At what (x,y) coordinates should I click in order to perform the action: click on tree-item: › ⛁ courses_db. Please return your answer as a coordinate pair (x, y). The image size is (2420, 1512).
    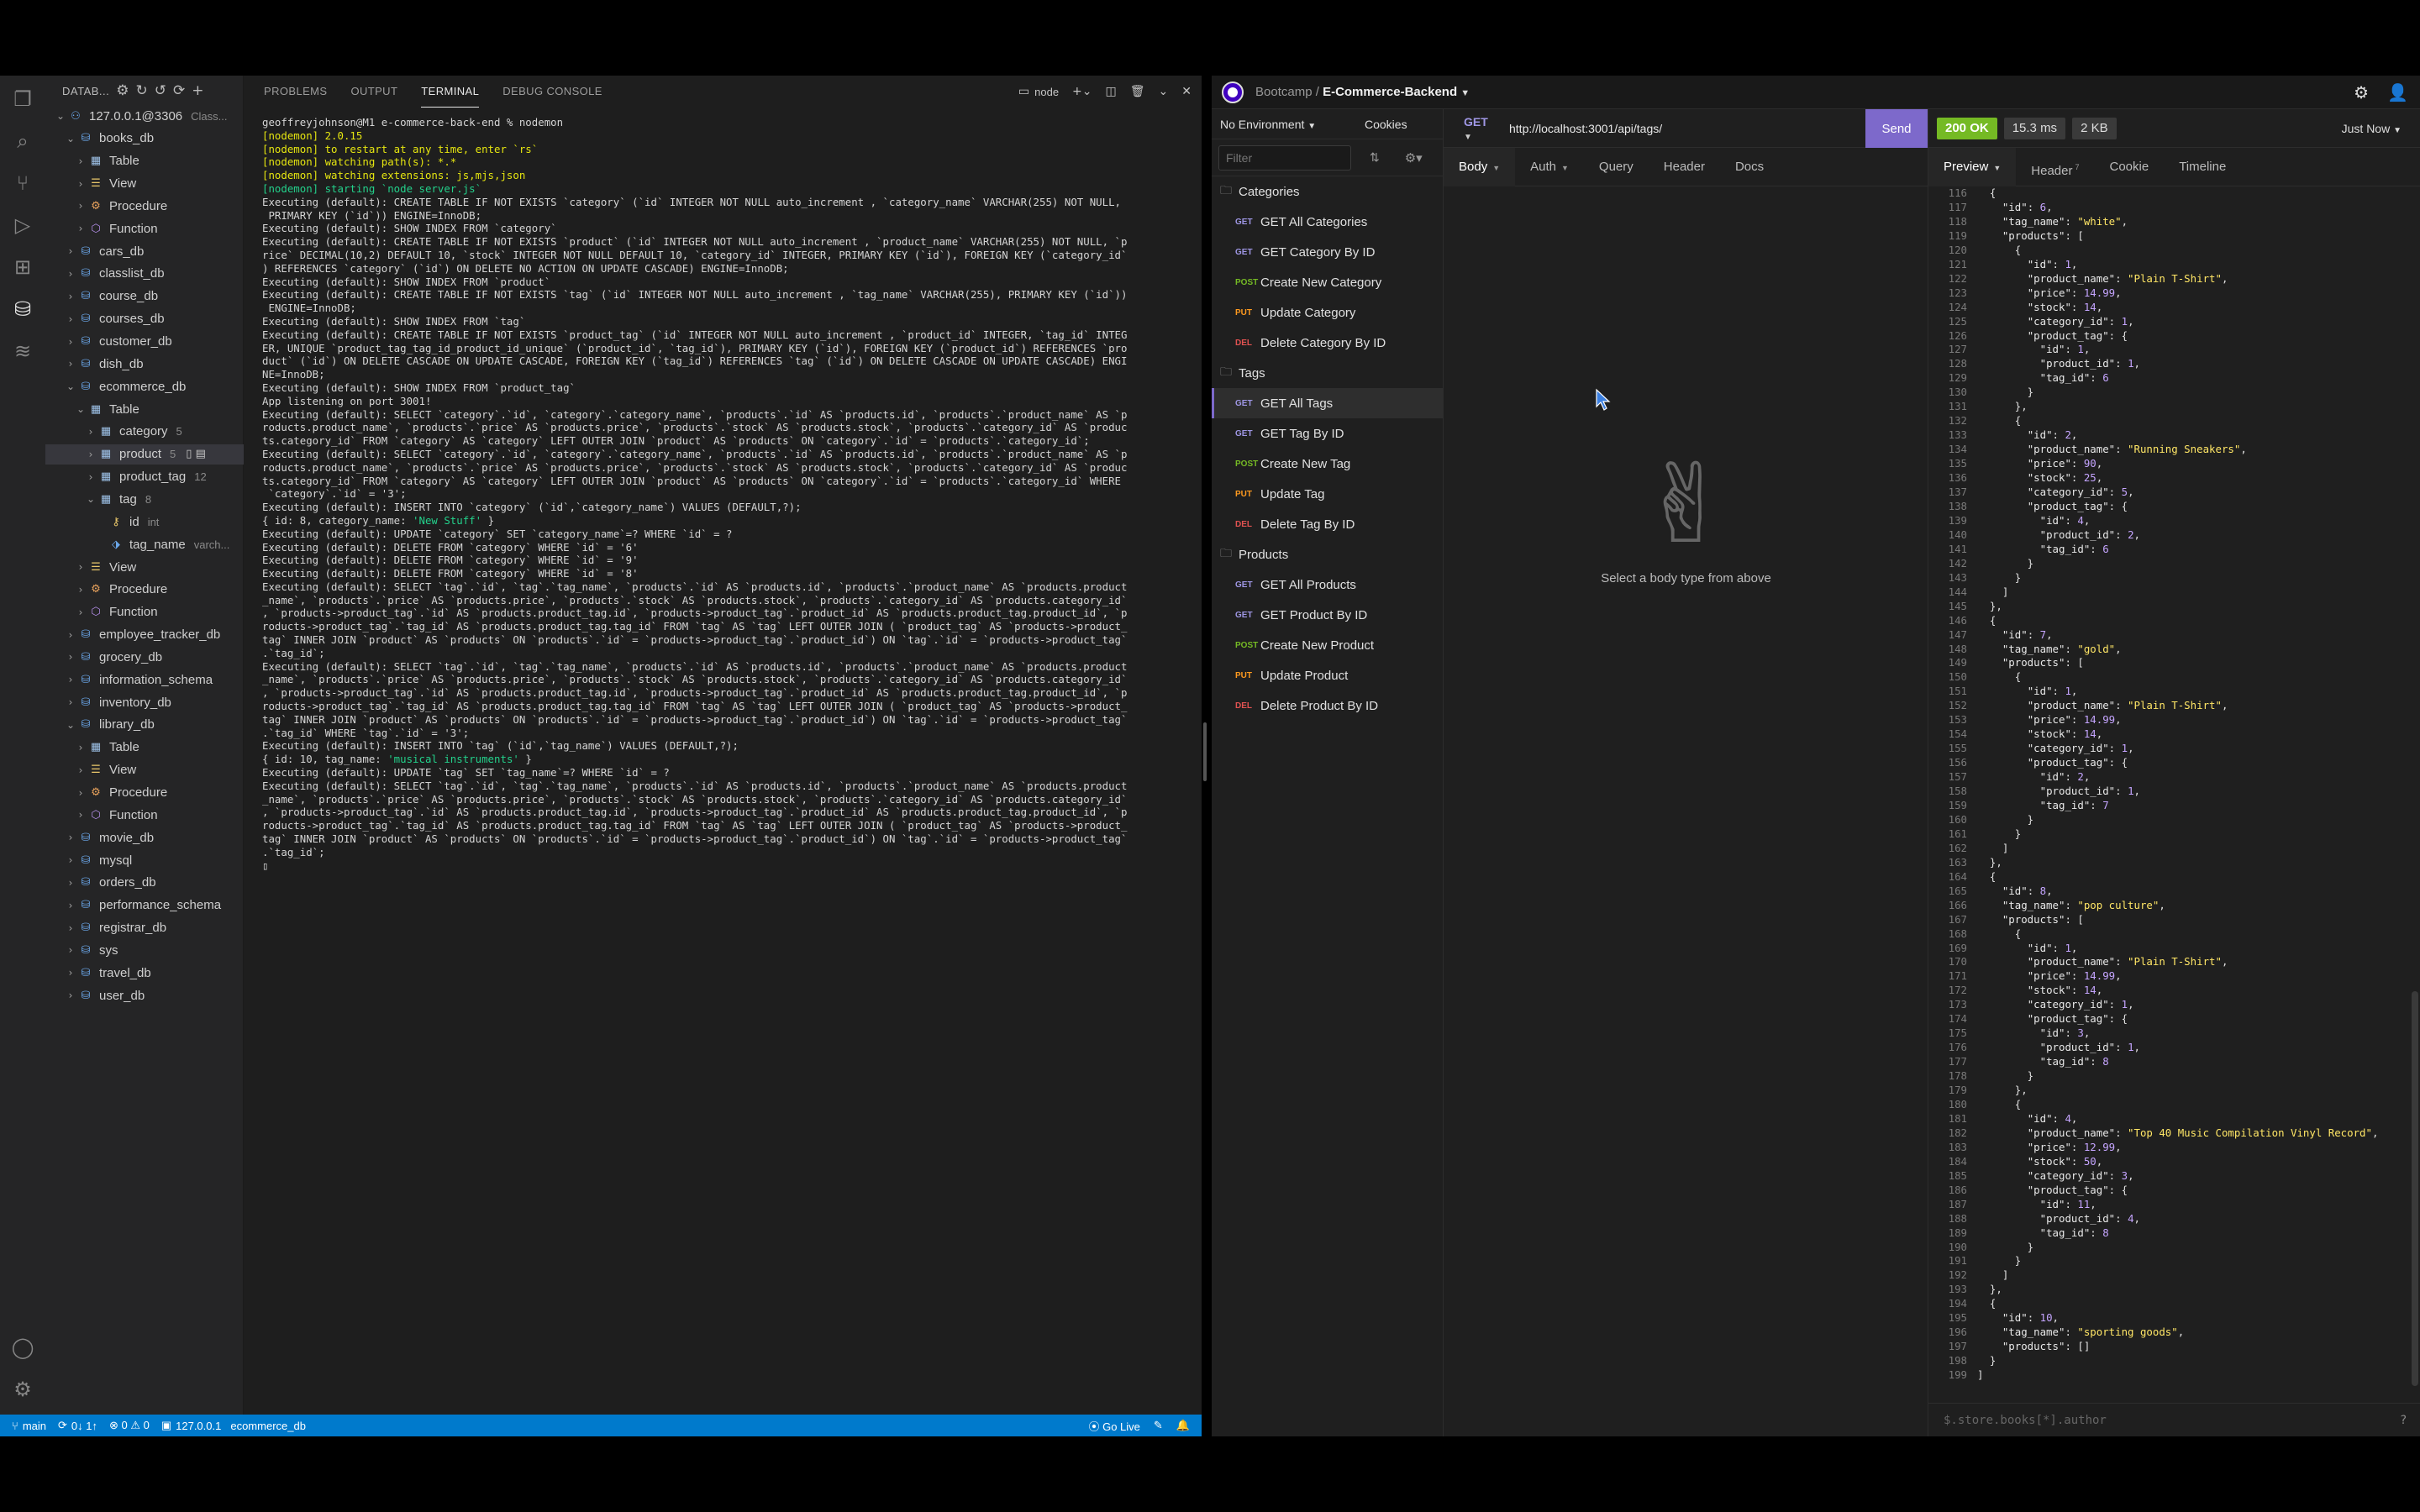
    Looking at the image, I should click on (144, 319).